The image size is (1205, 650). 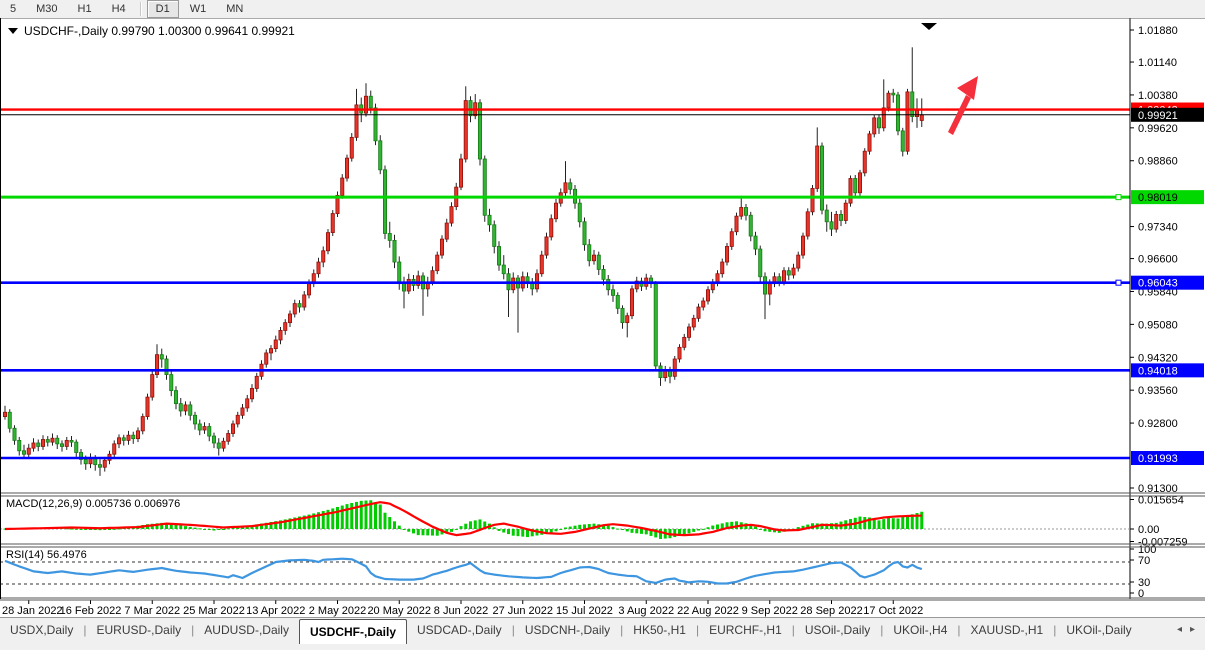 I want to click on tab-scroll-left-icon: ◂, so click(x=1179, y=629).